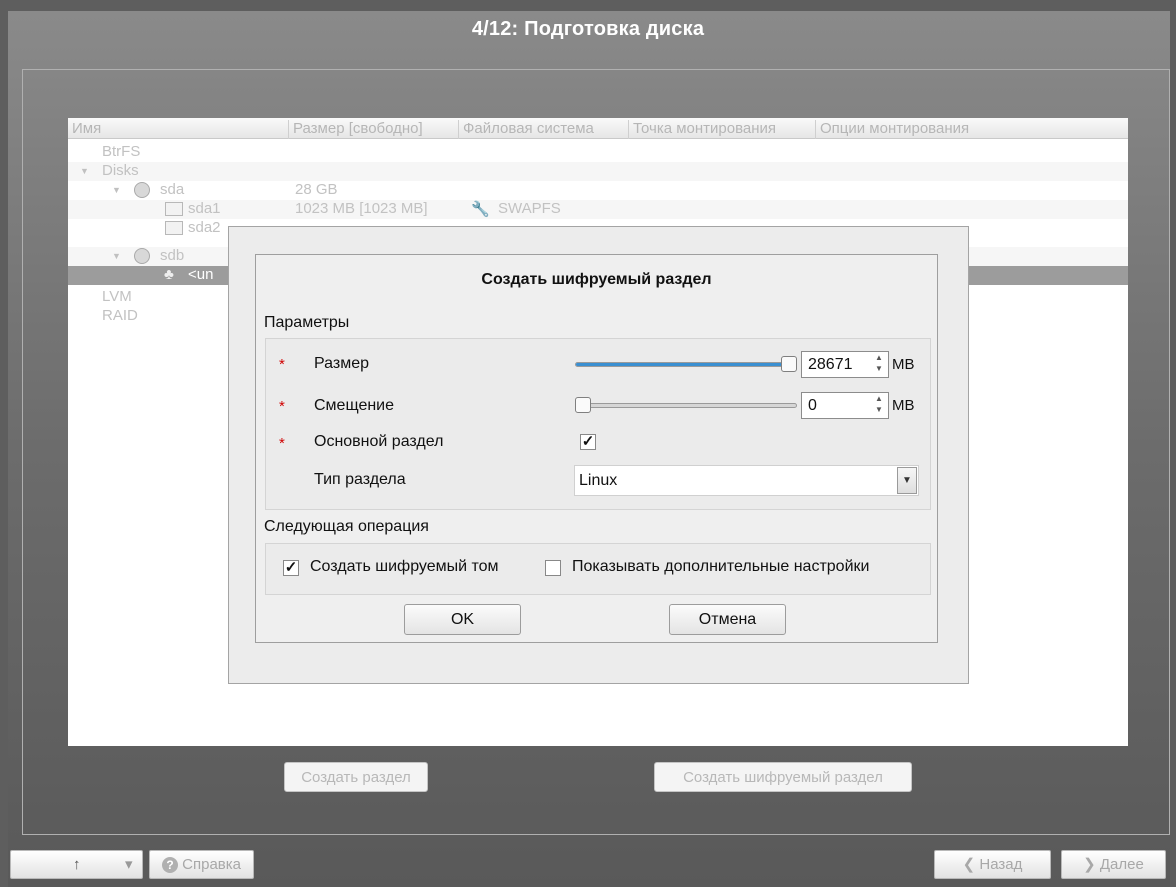 Image resolution: width=1176 pixels, height=887 pixels. Describe the element at coordinates (746, 480) in the screenshot. I see `partition-type-select: Linux ▼` at that location.